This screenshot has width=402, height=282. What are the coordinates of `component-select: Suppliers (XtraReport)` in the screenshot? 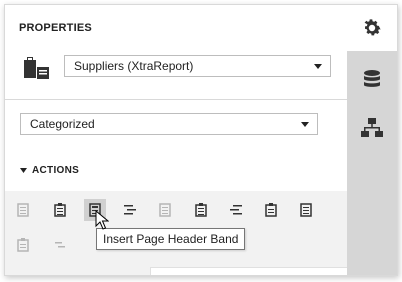 It's located at (197, 66).